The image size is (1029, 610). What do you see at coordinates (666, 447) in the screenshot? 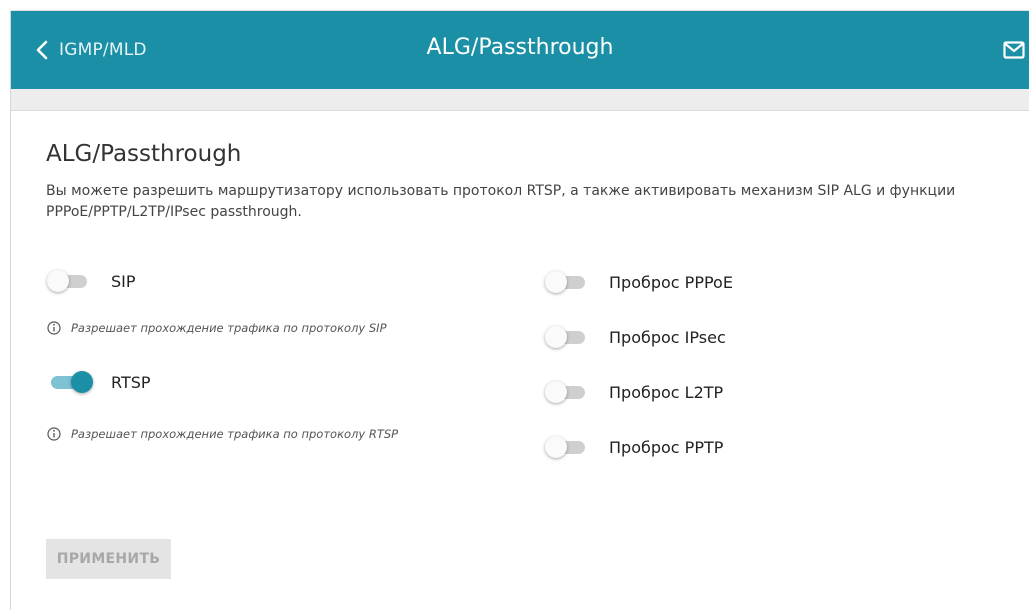
I see `pptp-label: Проброс PPTP` at bounding box center [666, 447].